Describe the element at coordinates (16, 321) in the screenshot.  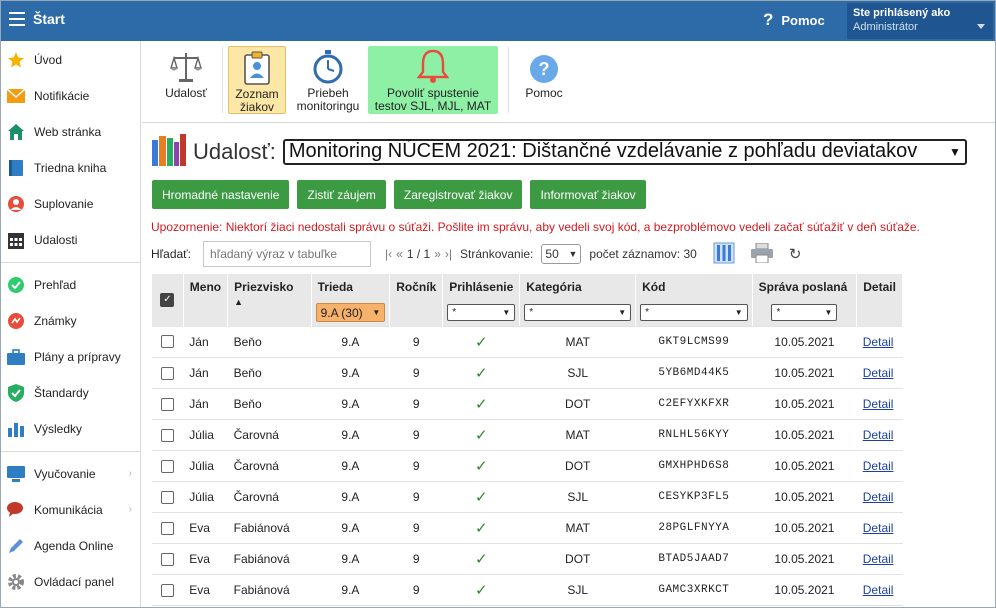
I see `grades-icon` at that location.